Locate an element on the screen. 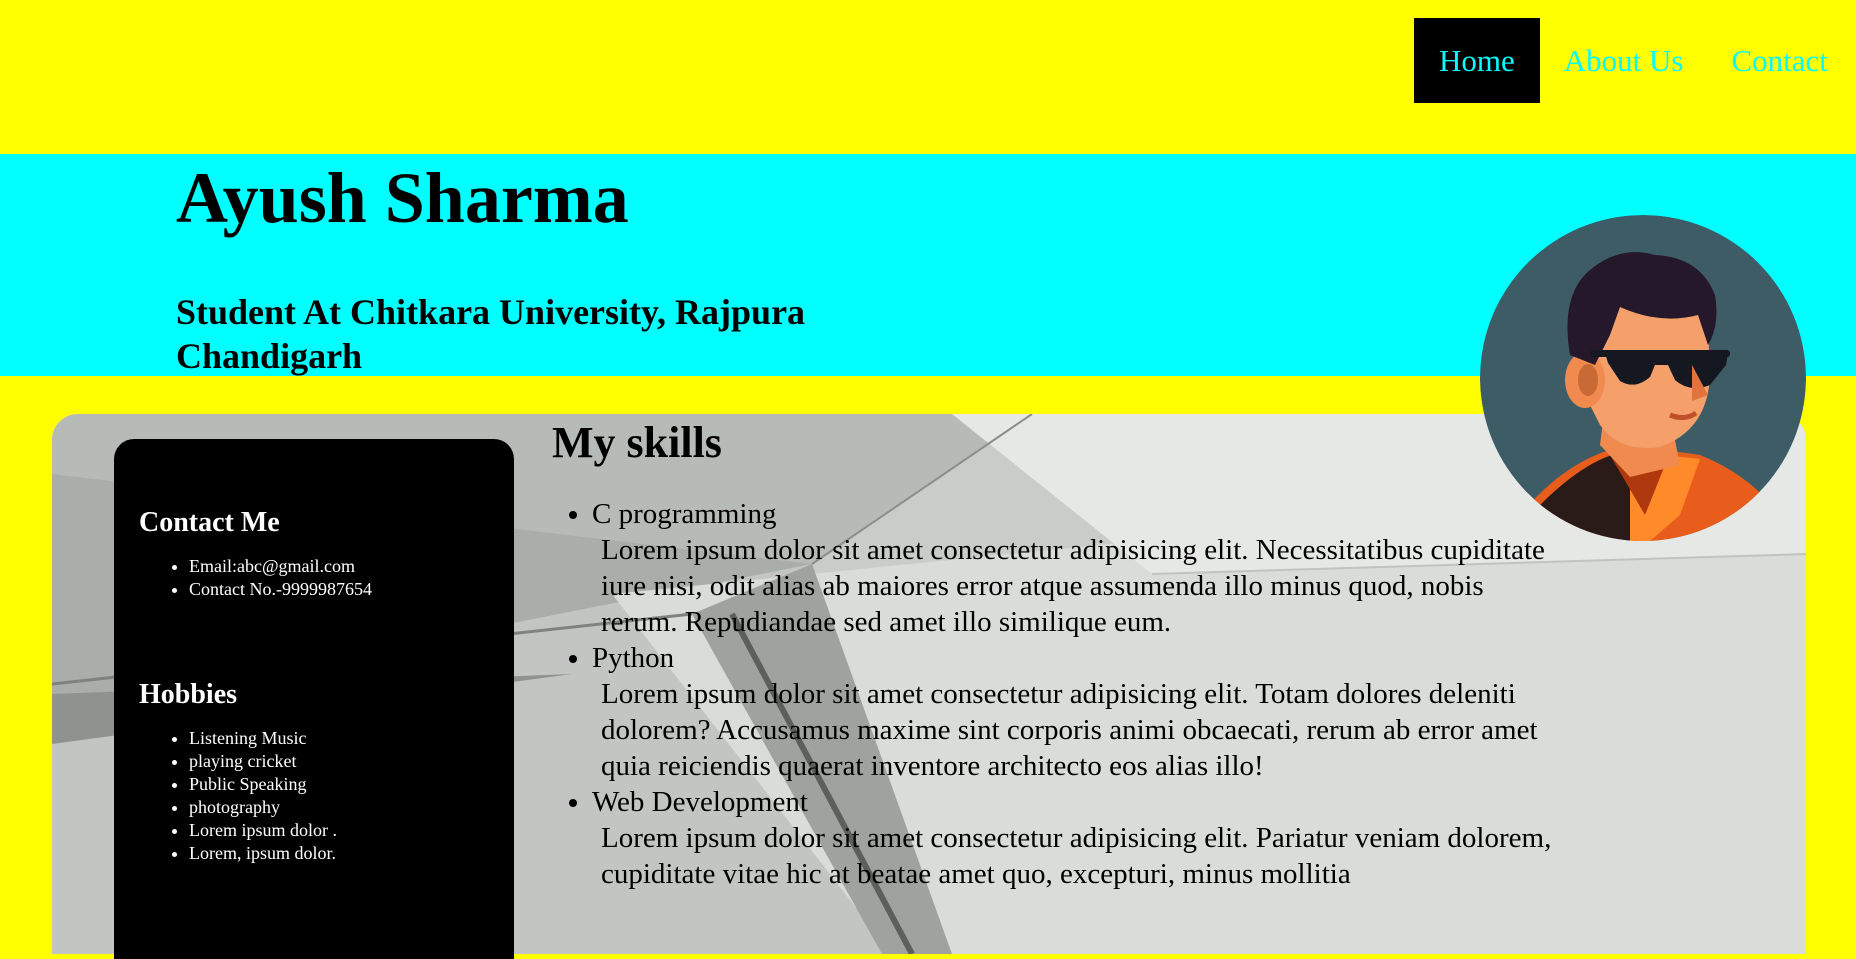 This screenshot has width=1856, height=959. nav-home-link: Home is located at coordinates (1477, 60).